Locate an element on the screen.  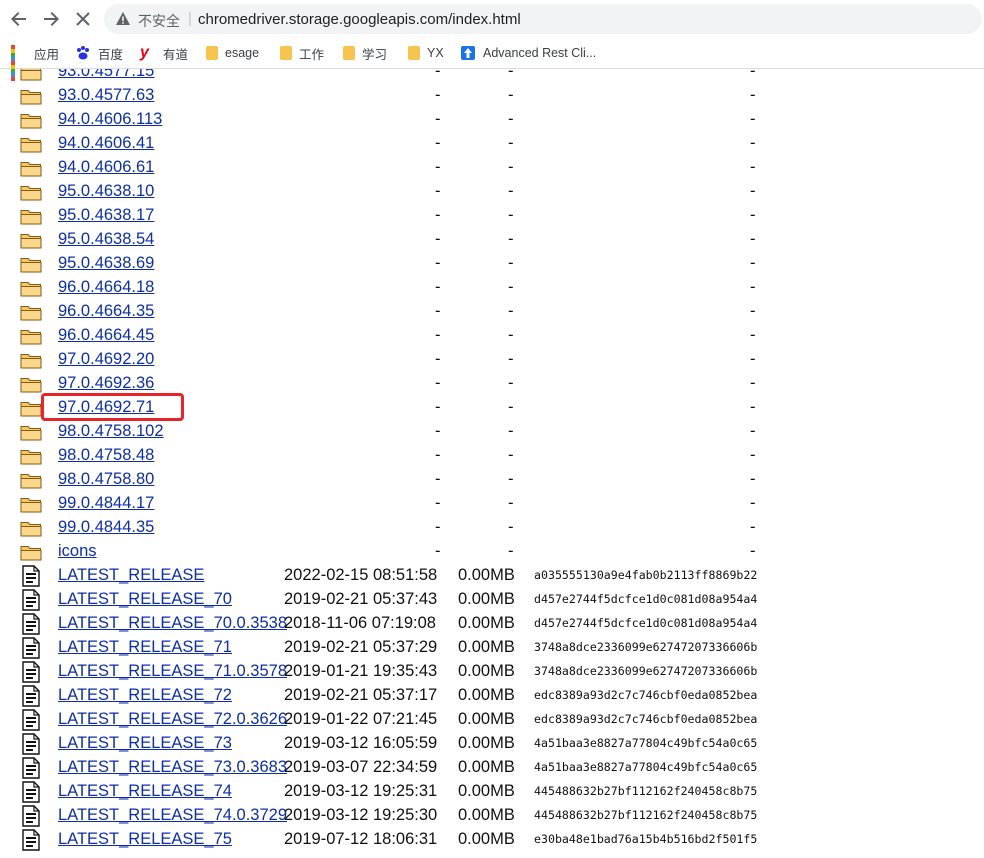
folder-link: 99.0.4844.17 is located at coordinates (106, 503).